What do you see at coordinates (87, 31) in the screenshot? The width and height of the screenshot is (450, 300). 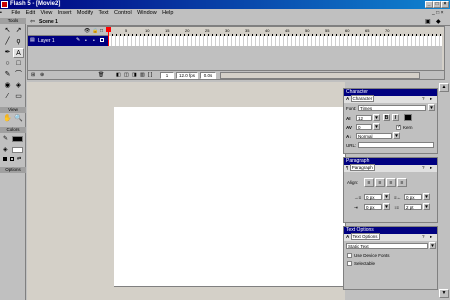 I see `eye-icon: 👁` at bounding box center [87, 31].